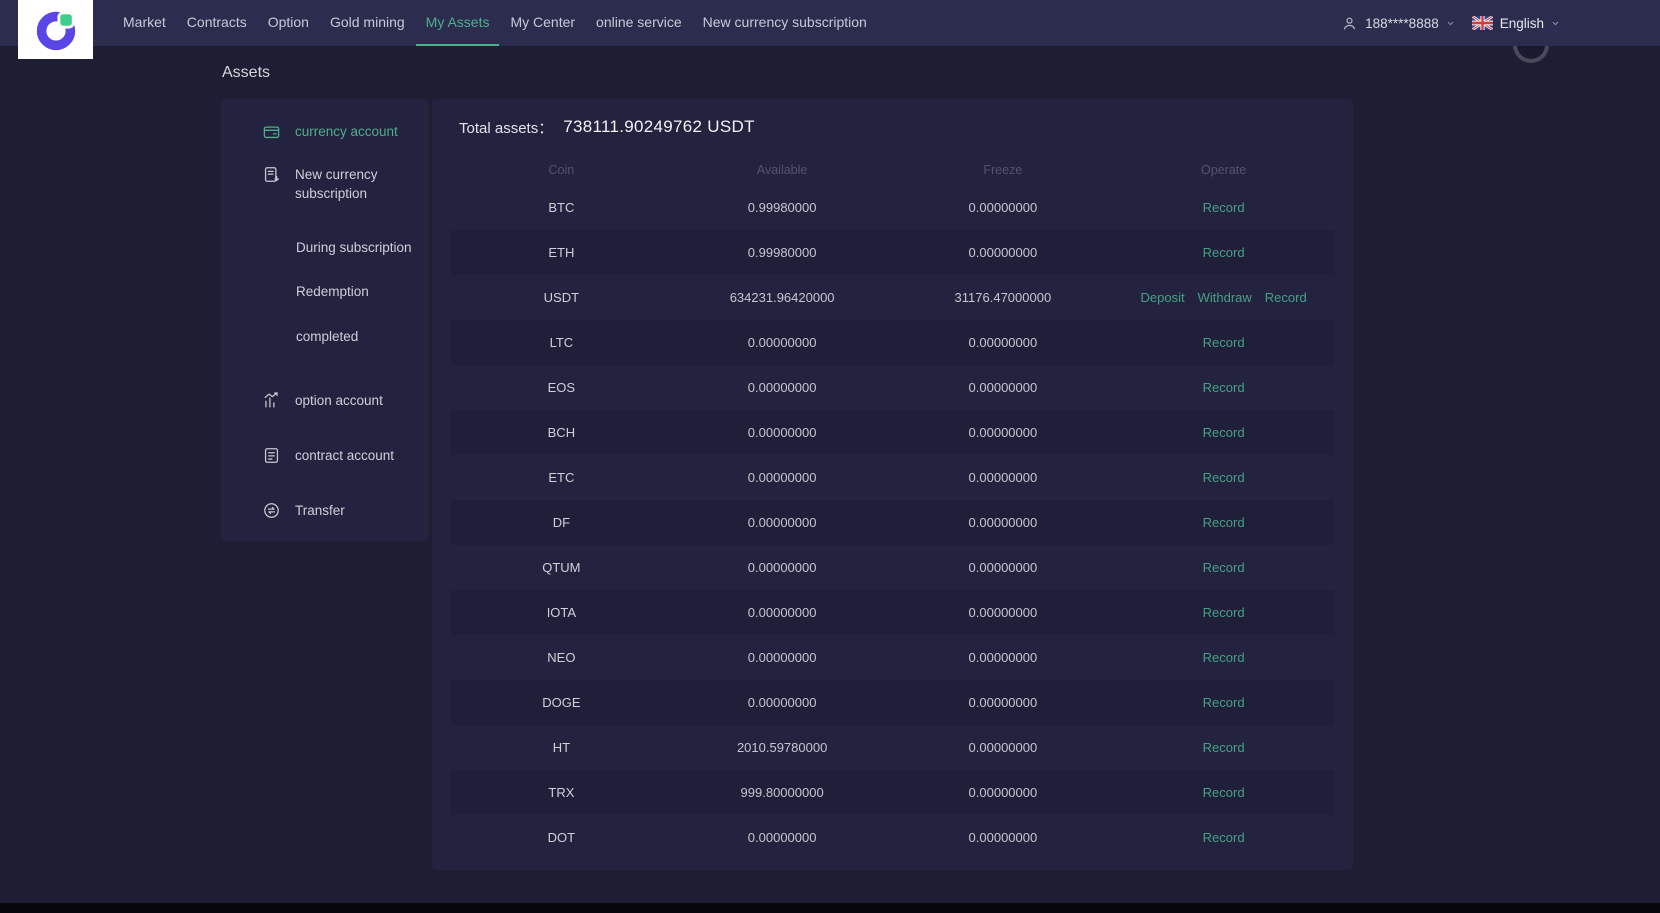  I want to click on sidebar-item-option-account: option account, so click(325, 400).